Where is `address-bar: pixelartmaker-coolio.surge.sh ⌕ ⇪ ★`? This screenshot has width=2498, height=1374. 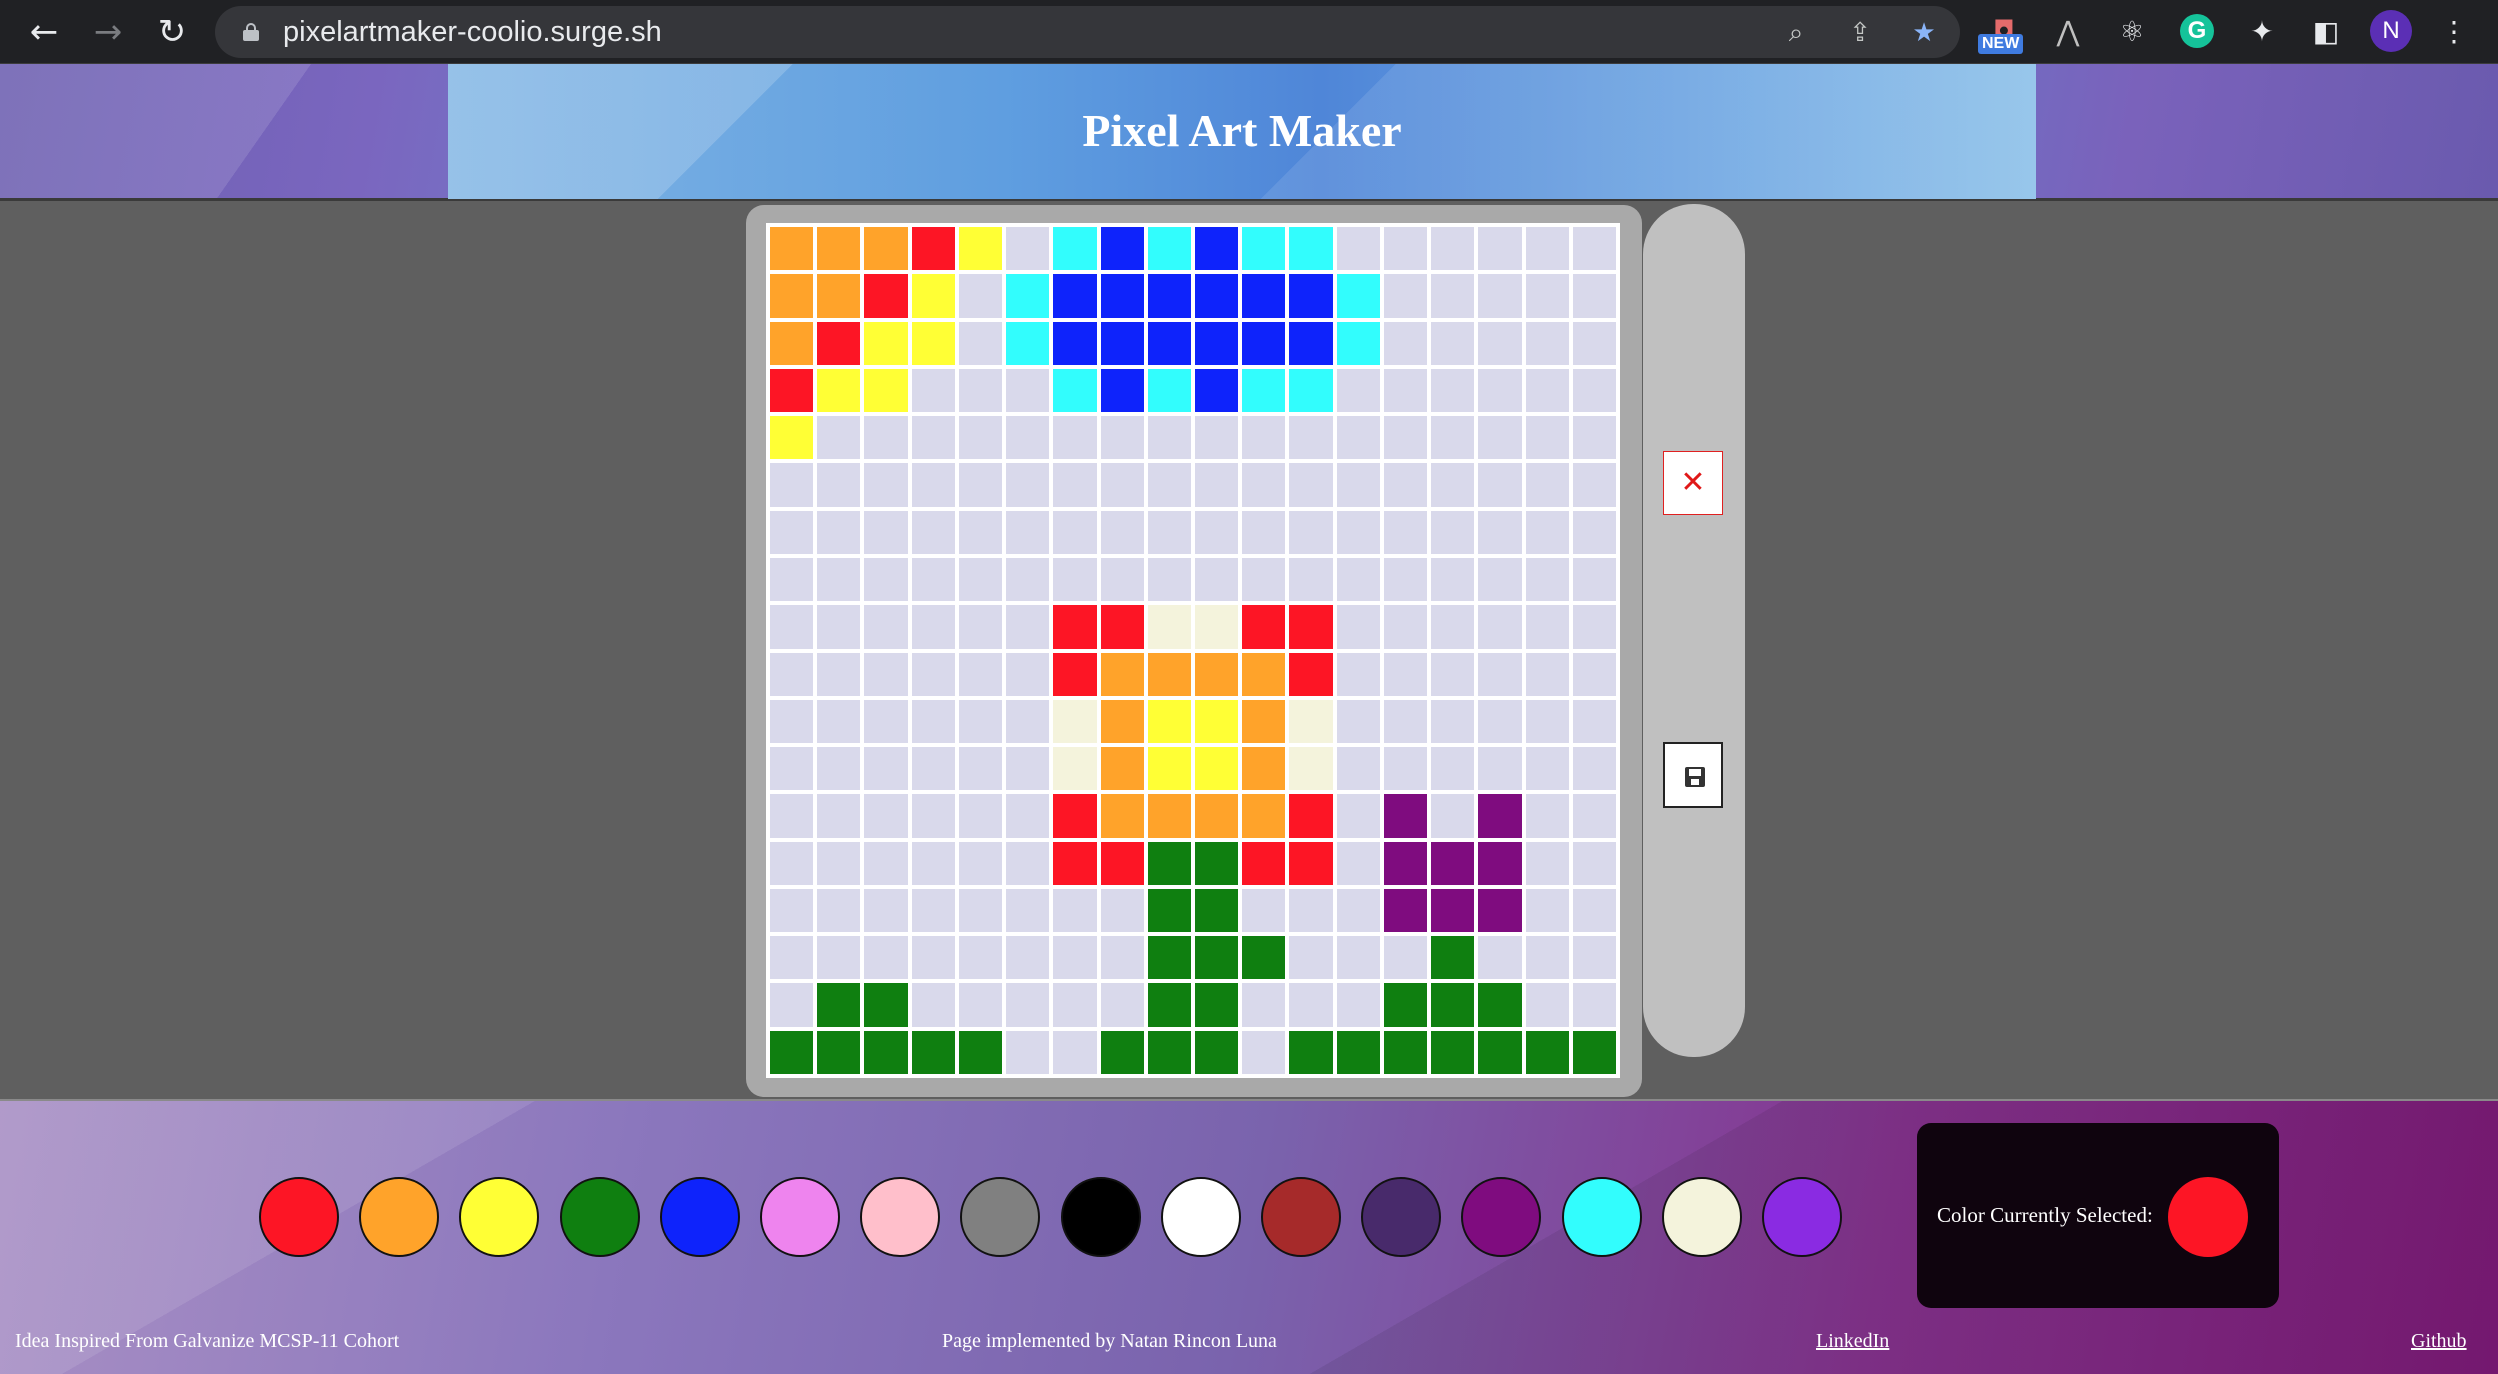 address-bar: pixelartmaker-coolio.surge.sh ⌕ ⇪ ★ is located at coordinates (1087, 32).